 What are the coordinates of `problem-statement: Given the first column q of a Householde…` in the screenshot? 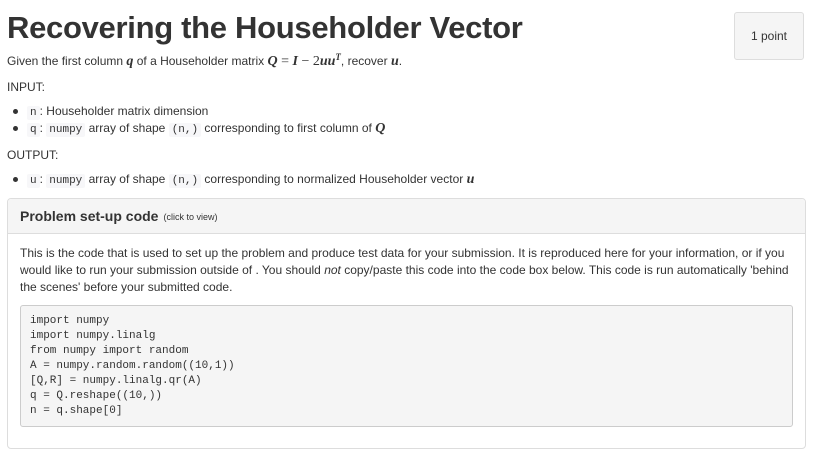 It's located at (204, 61).